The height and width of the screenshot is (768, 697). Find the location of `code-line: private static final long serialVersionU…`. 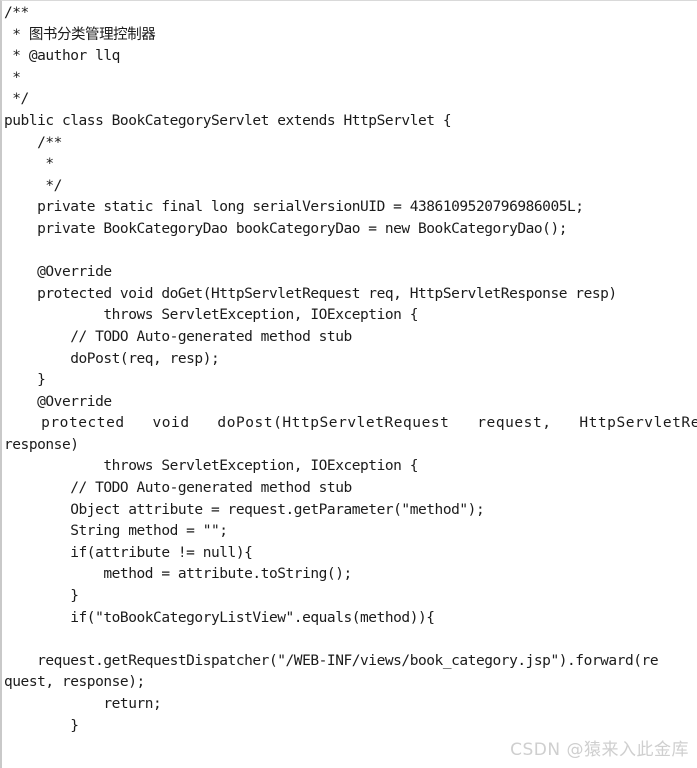

code-line: private static final long serialVersionU… is located at coordinates (294, 207).